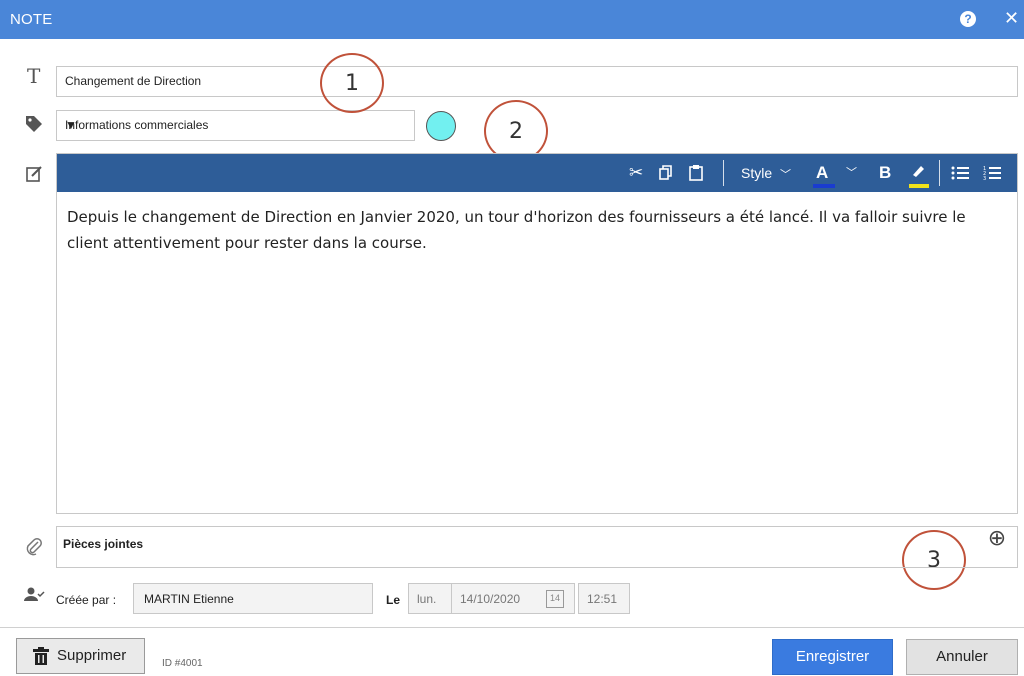 The width and height of the screenshot is (1024, 676). Describe the element at coordinates (824, 186) in the screenshot. I see `font-color-bar` at that location.